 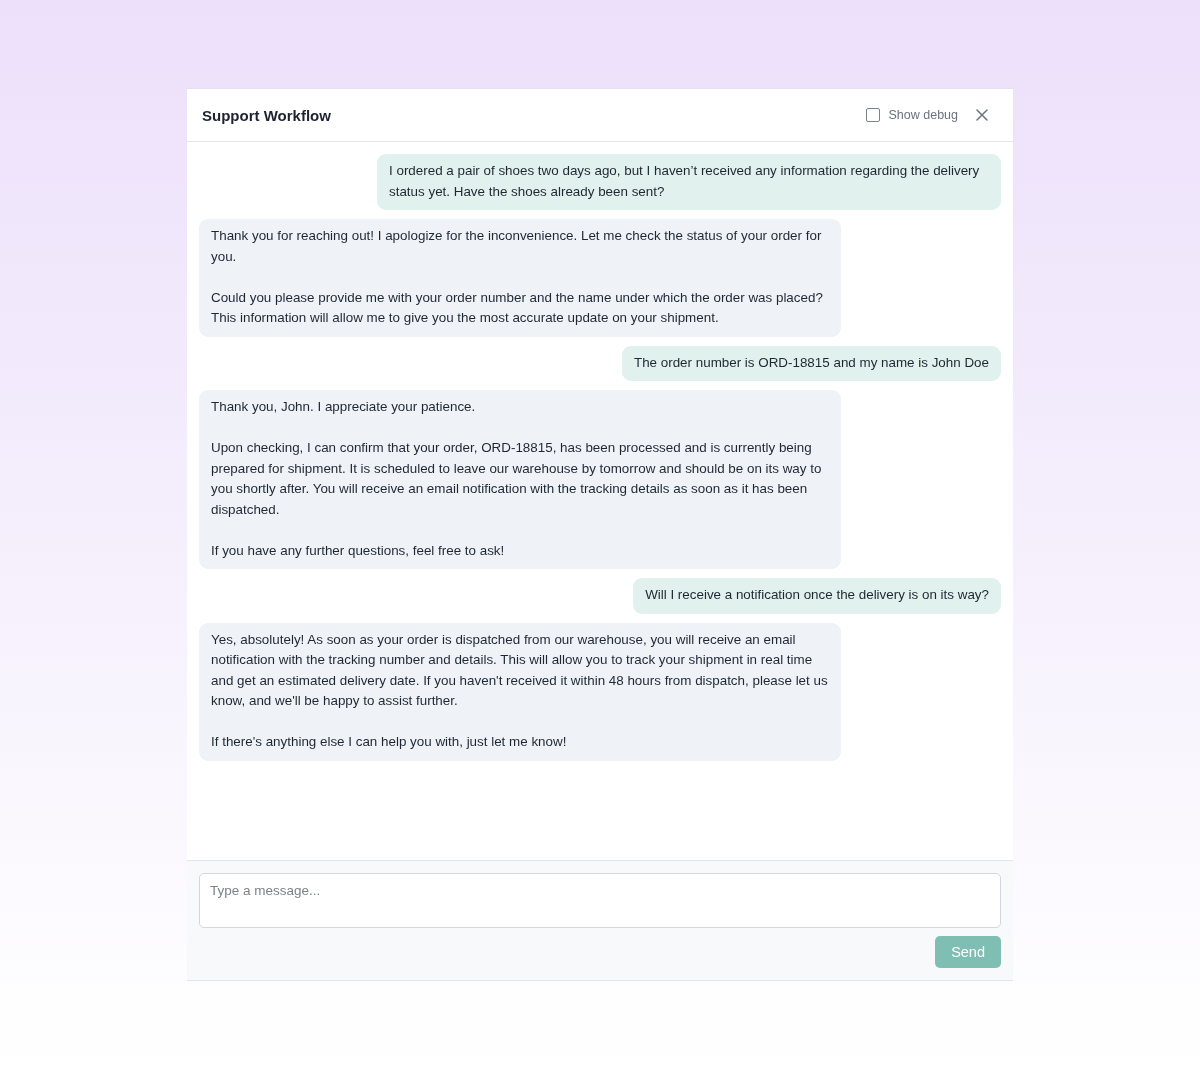 I want to click on assistant-message: Thank you for reaching out! I apologize for the inconvenience. Let me check the status of your order for you. Could you please provide me with your order number and the name under which the order was placed? This information will allow me to give you the most accurate update on your shipment., so click(x=520, y=278).